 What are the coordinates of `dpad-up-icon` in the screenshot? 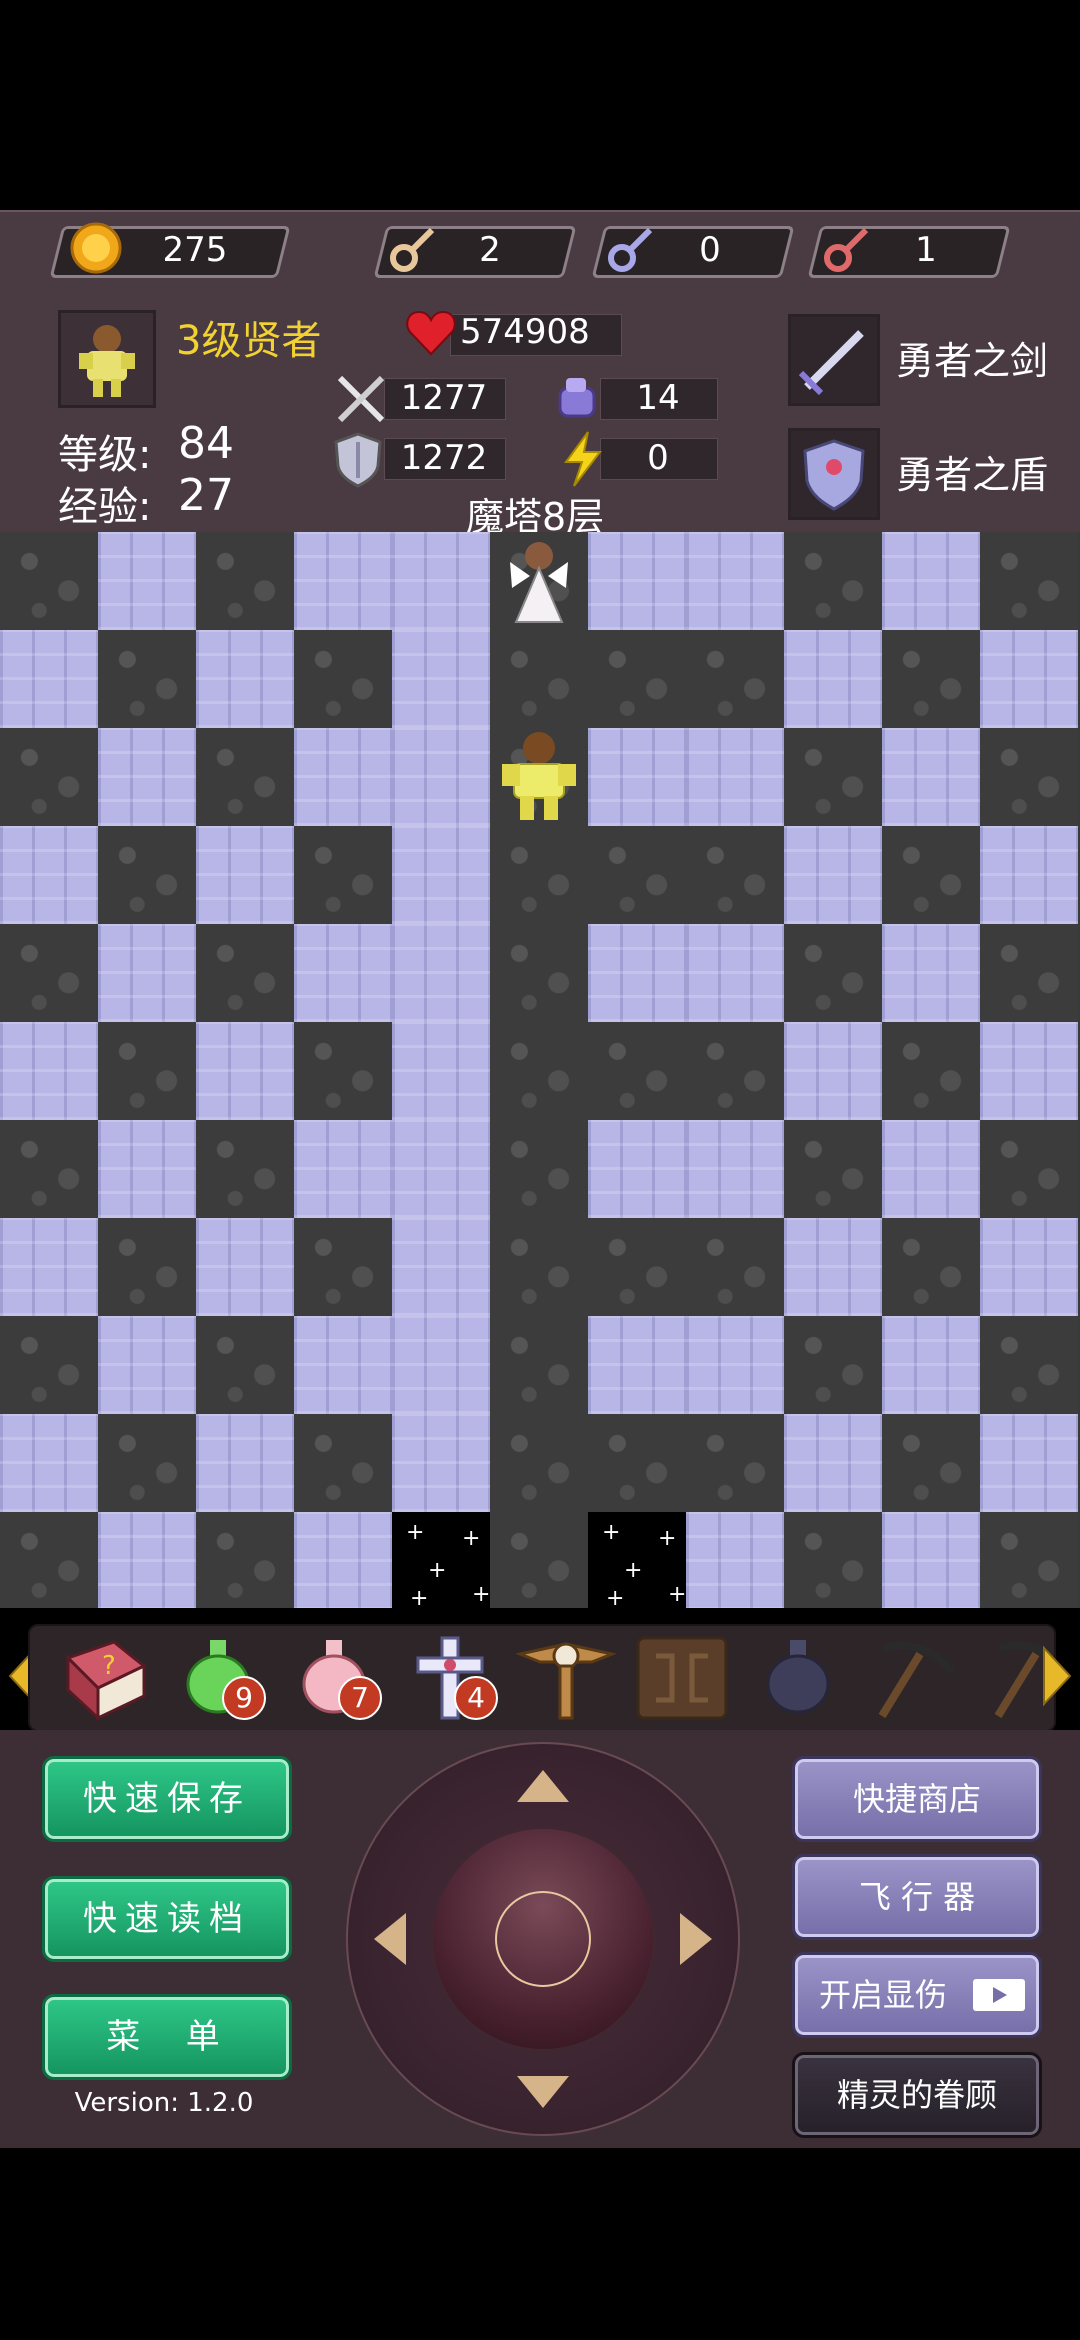 It's located at (543, 1786).